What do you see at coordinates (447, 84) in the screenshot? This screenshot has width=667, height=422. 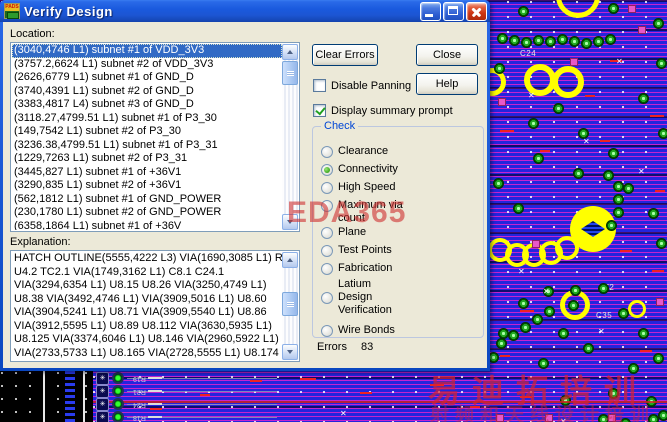 I see `help-button: Help` at bounding box center [447, 84].